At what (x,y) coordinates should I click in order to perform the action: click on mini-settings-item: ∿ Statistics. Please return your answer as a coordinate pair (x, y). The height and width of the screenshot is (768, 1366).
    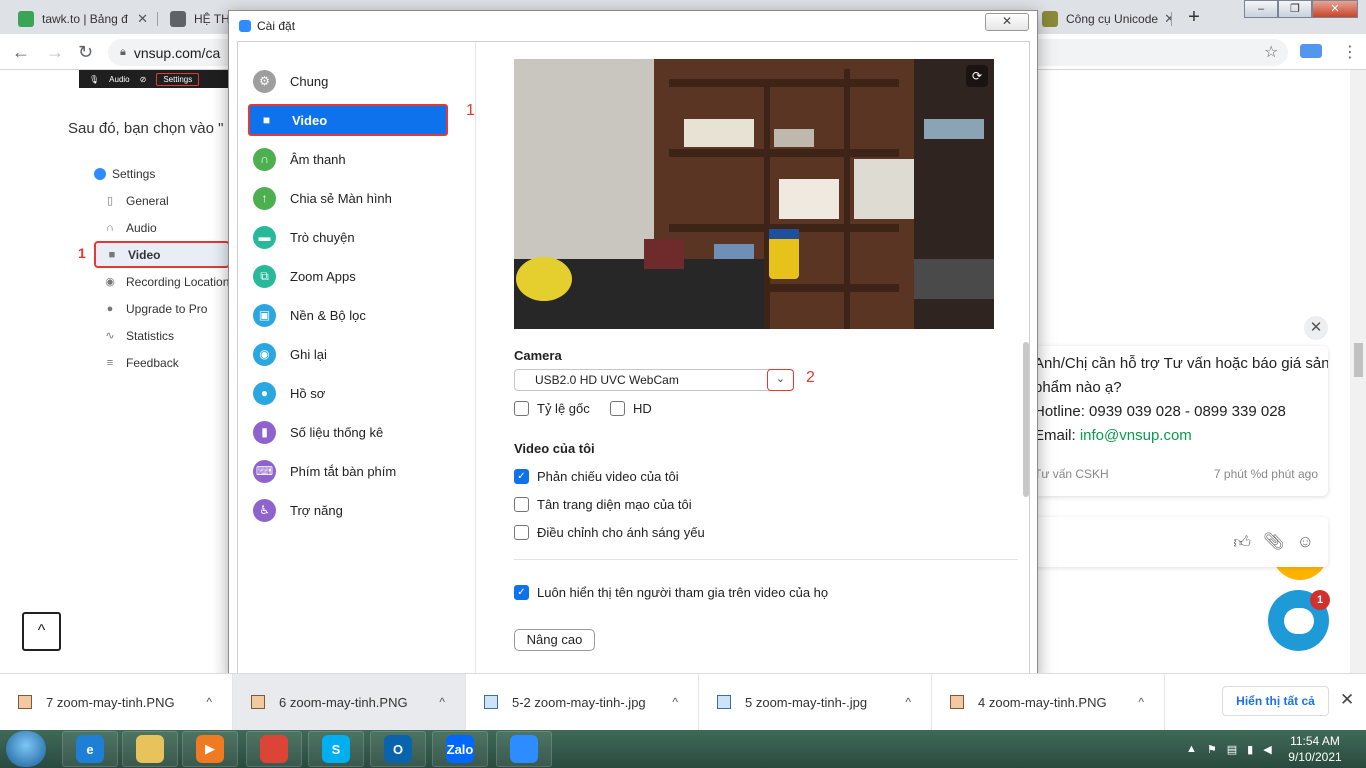
    Looking at the image, I should click on (162, 335).